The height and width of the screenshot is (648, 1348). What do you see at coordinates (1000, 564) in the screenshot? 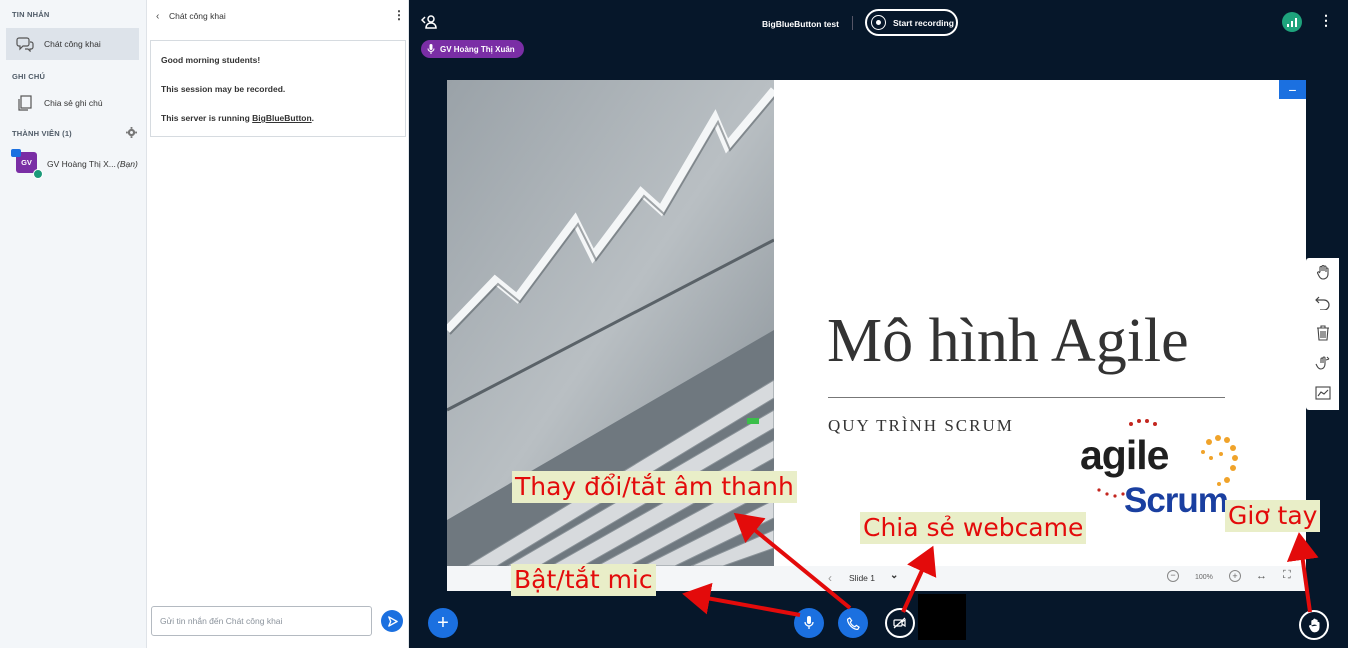
I see `annotation-arrows` at bounding box center [1000, 564].